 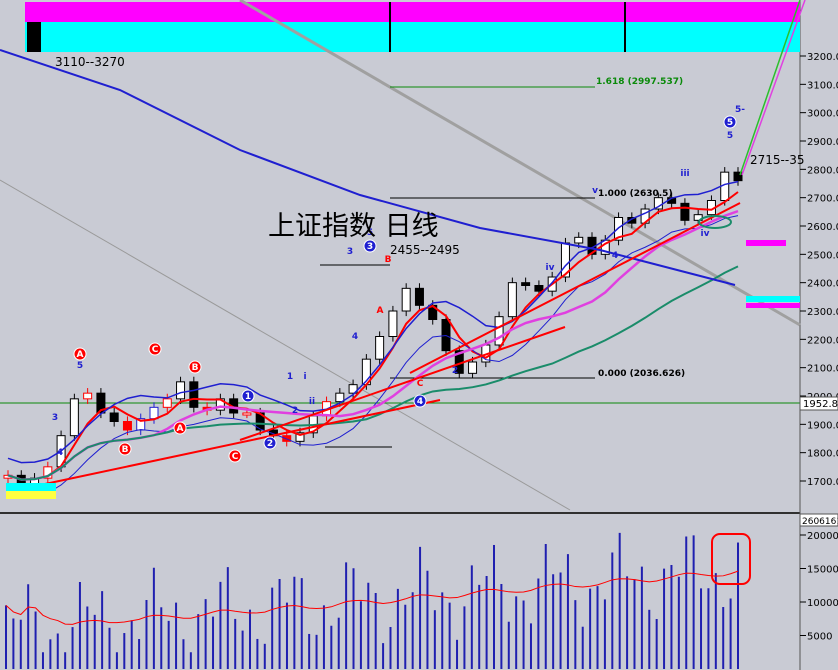 I want to click on current-volume-label: 2606161, so click(x=820, y=522).